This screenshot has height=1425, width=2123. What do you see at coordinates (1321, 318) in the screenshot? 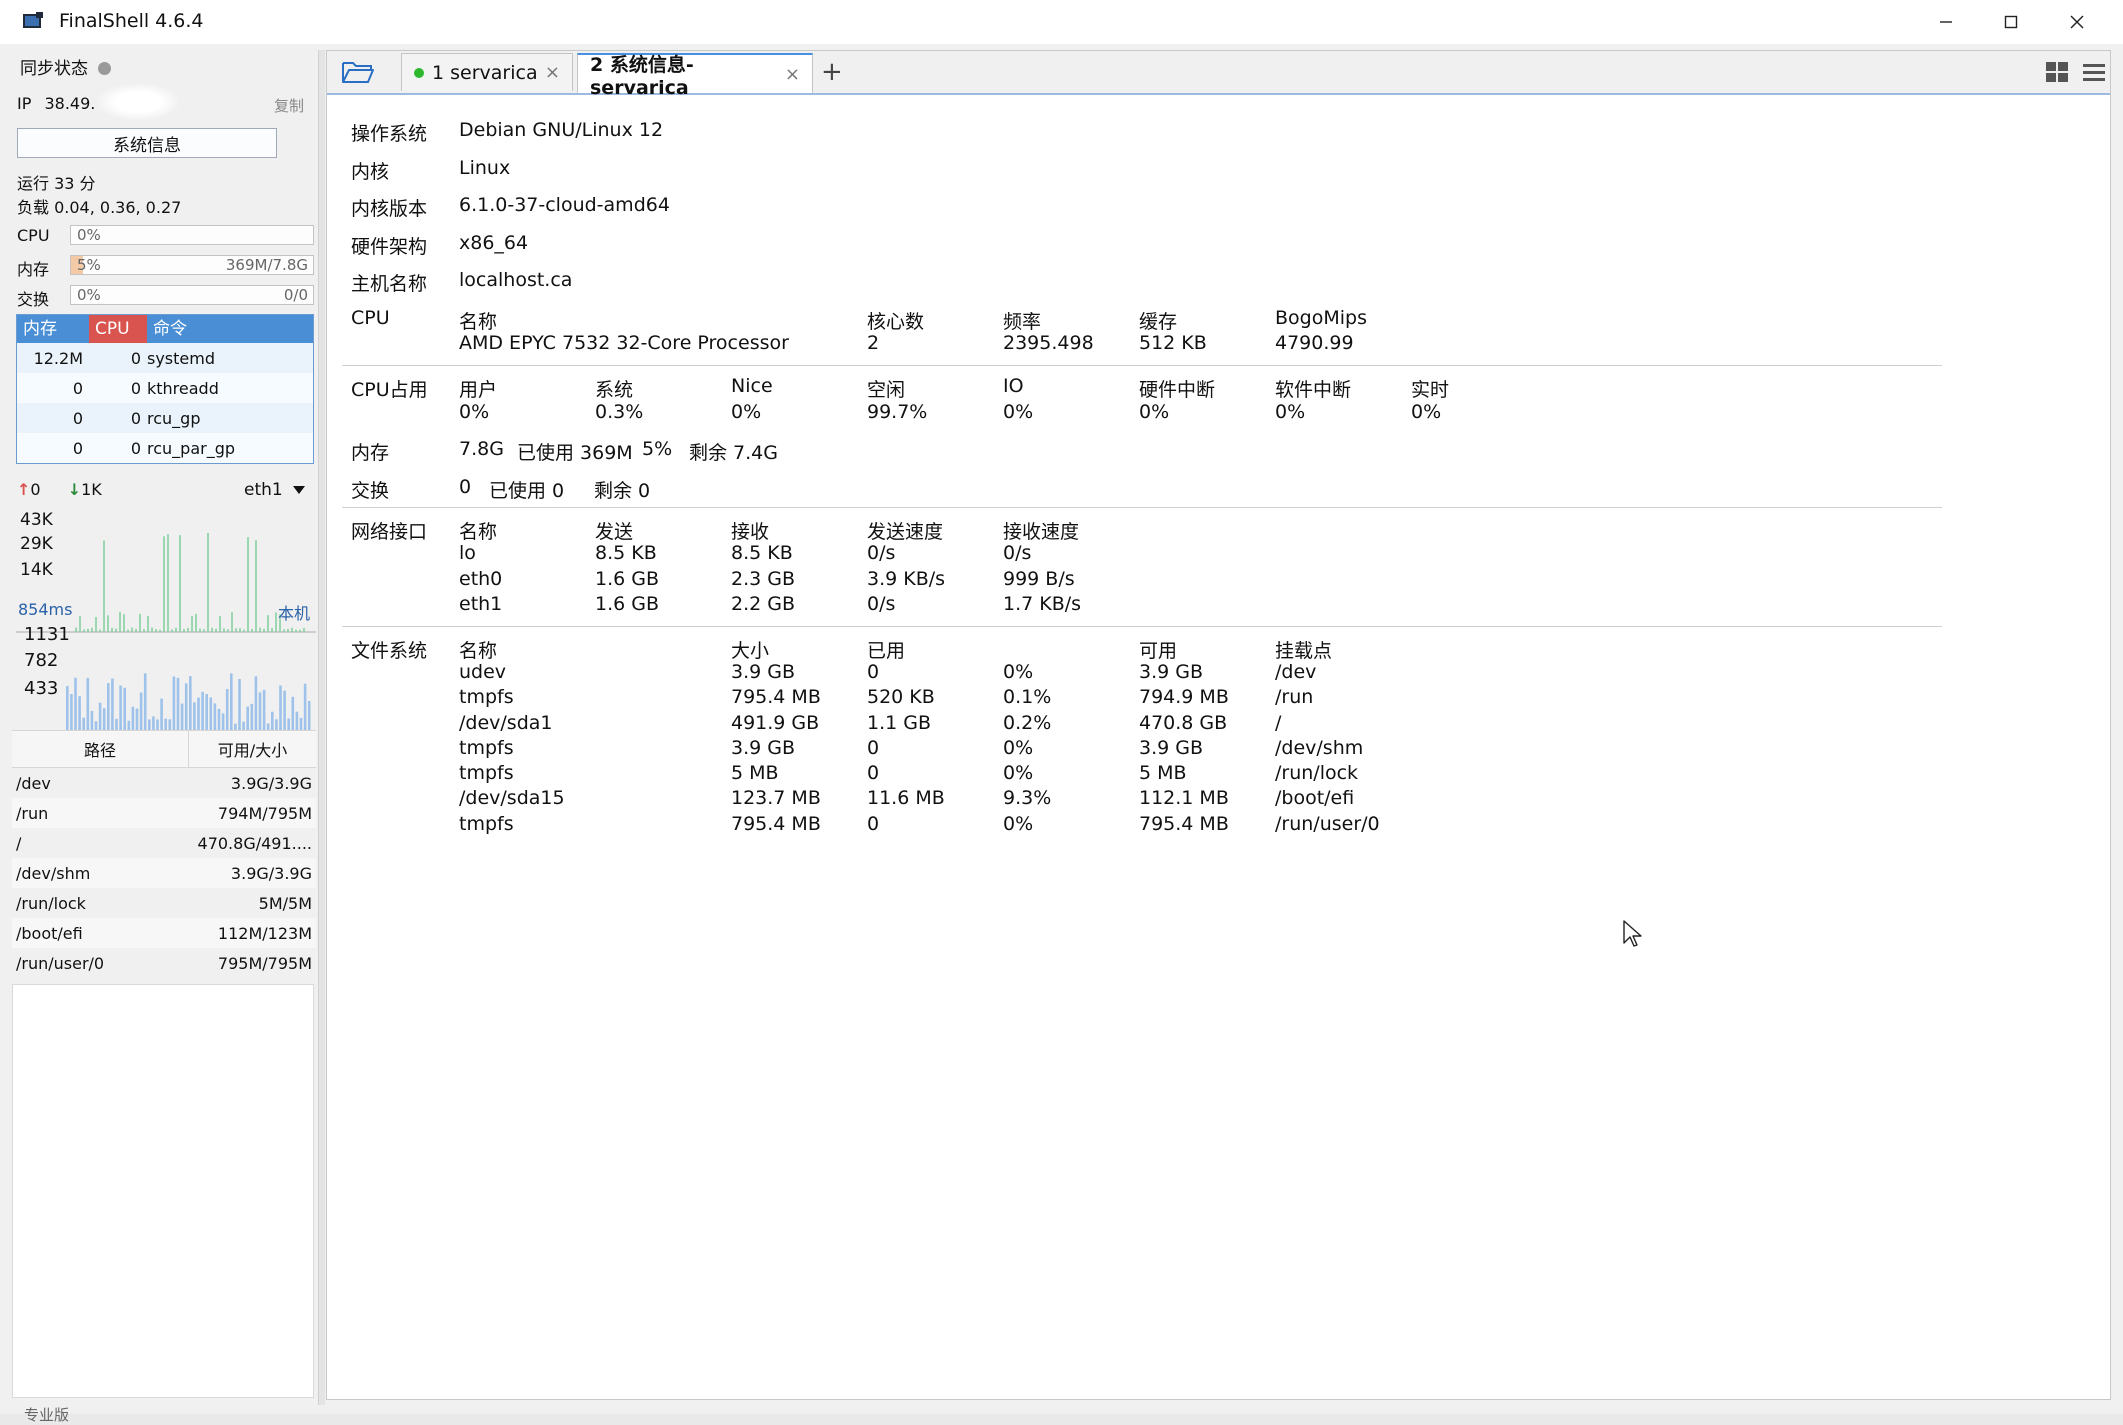
I see `cpu-bogomips-header: BogoMips` at bounding box center [1321, 318].